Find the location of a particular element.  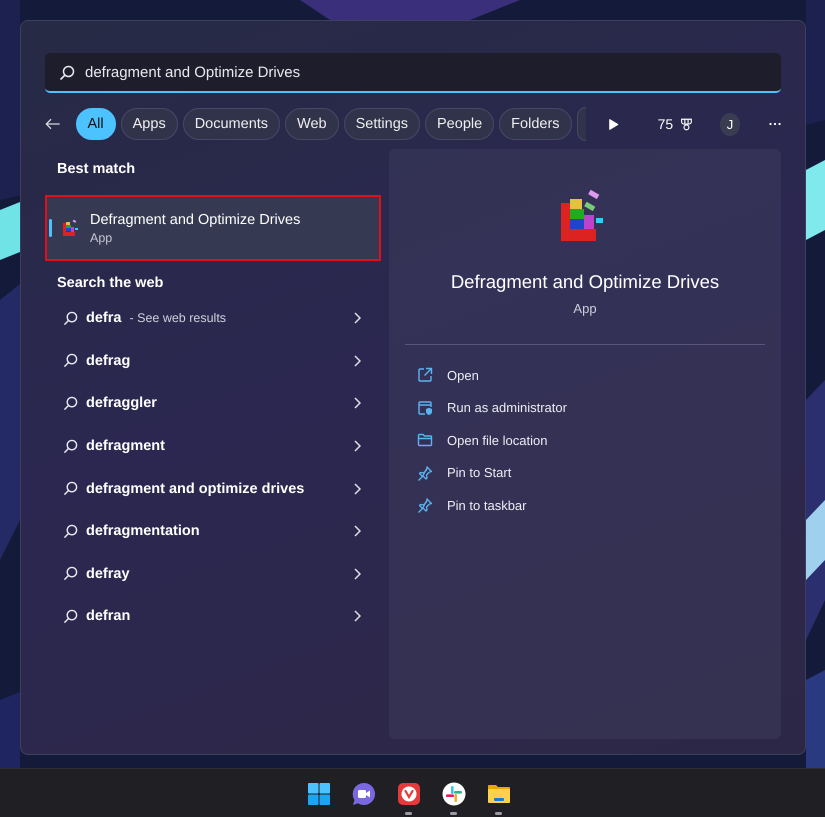

web-suggestion: defraggler is located at coordinates (213, 403).